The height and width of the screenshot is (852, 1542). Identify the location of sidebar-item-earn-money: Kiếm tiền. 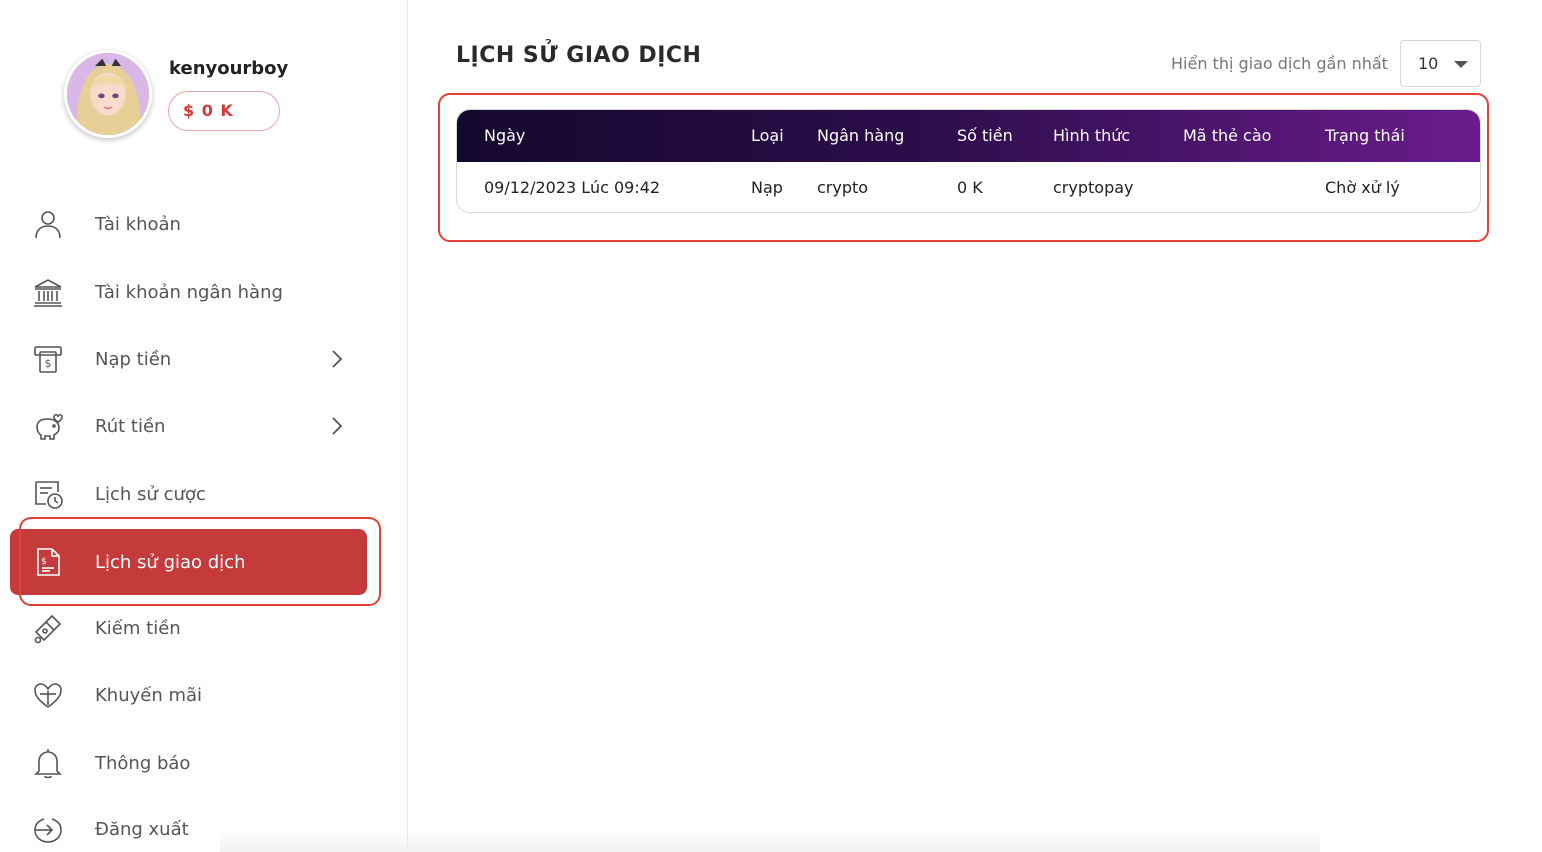
(188, 628).